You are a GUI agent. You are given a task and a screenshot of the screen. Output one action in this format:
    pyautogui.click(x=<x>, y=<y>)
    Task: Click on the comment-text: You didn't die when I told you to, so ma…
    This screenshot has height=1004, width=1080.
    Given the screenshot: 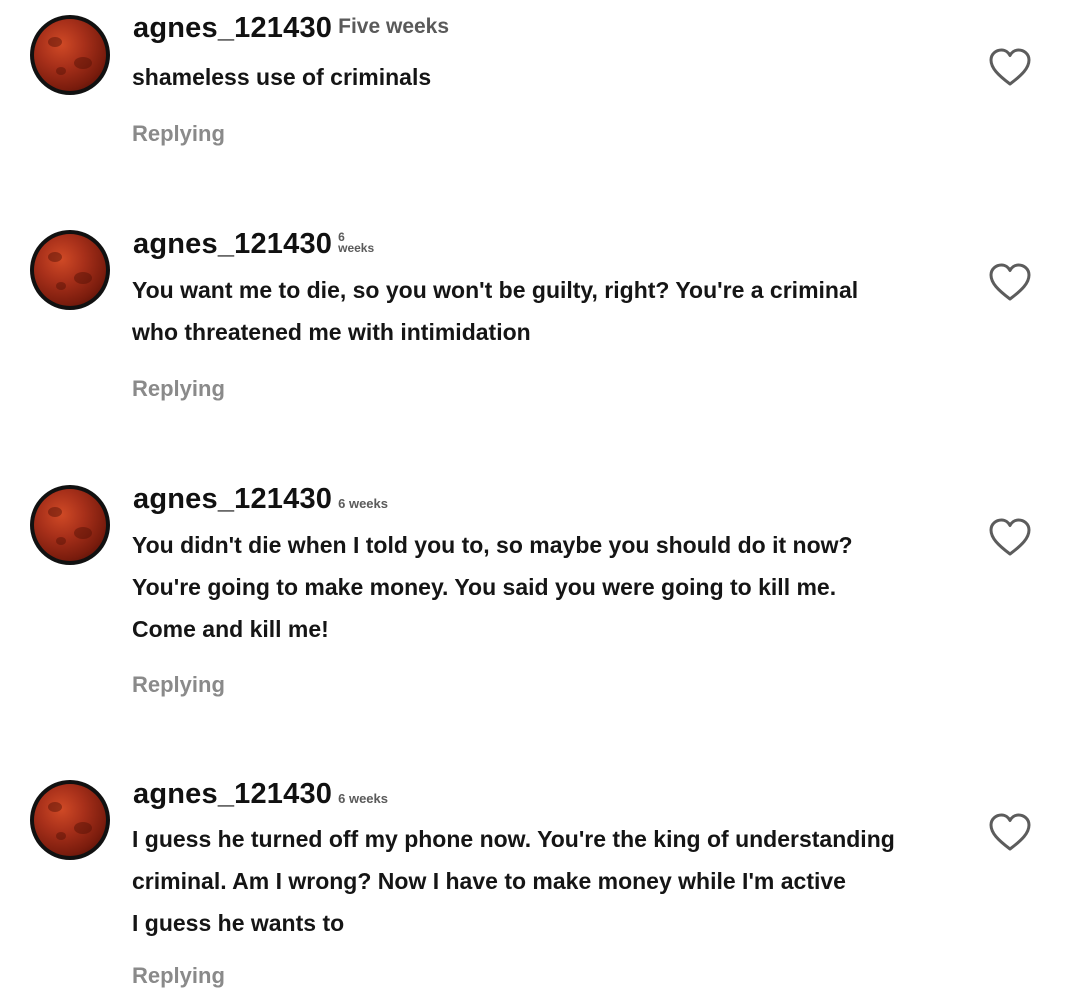 What is the action you would take?
    pyautogui.click(x=492, y=587)
    